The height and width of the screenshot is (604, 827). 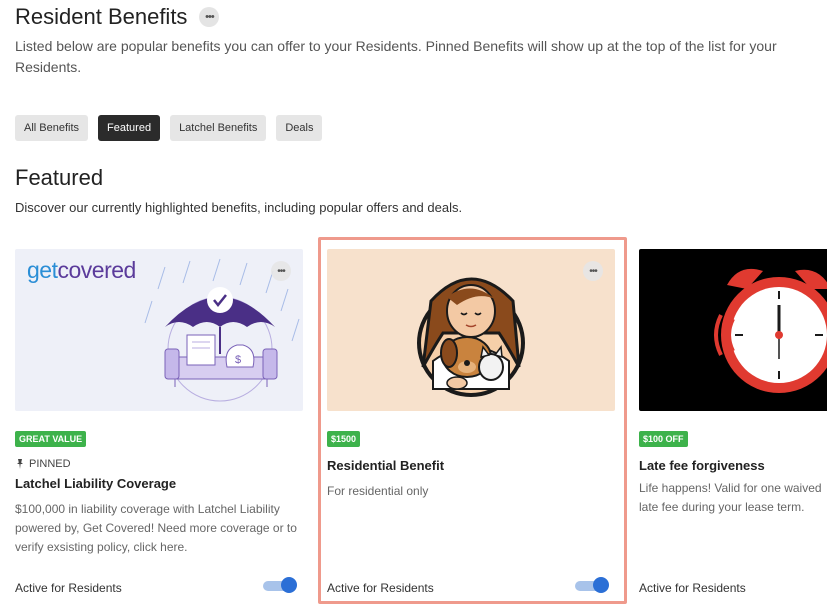 What do you see at coordinates (50, 464) in the screenshot?
I see `pinned-label: PINNED` at bounding box center [50, 464].